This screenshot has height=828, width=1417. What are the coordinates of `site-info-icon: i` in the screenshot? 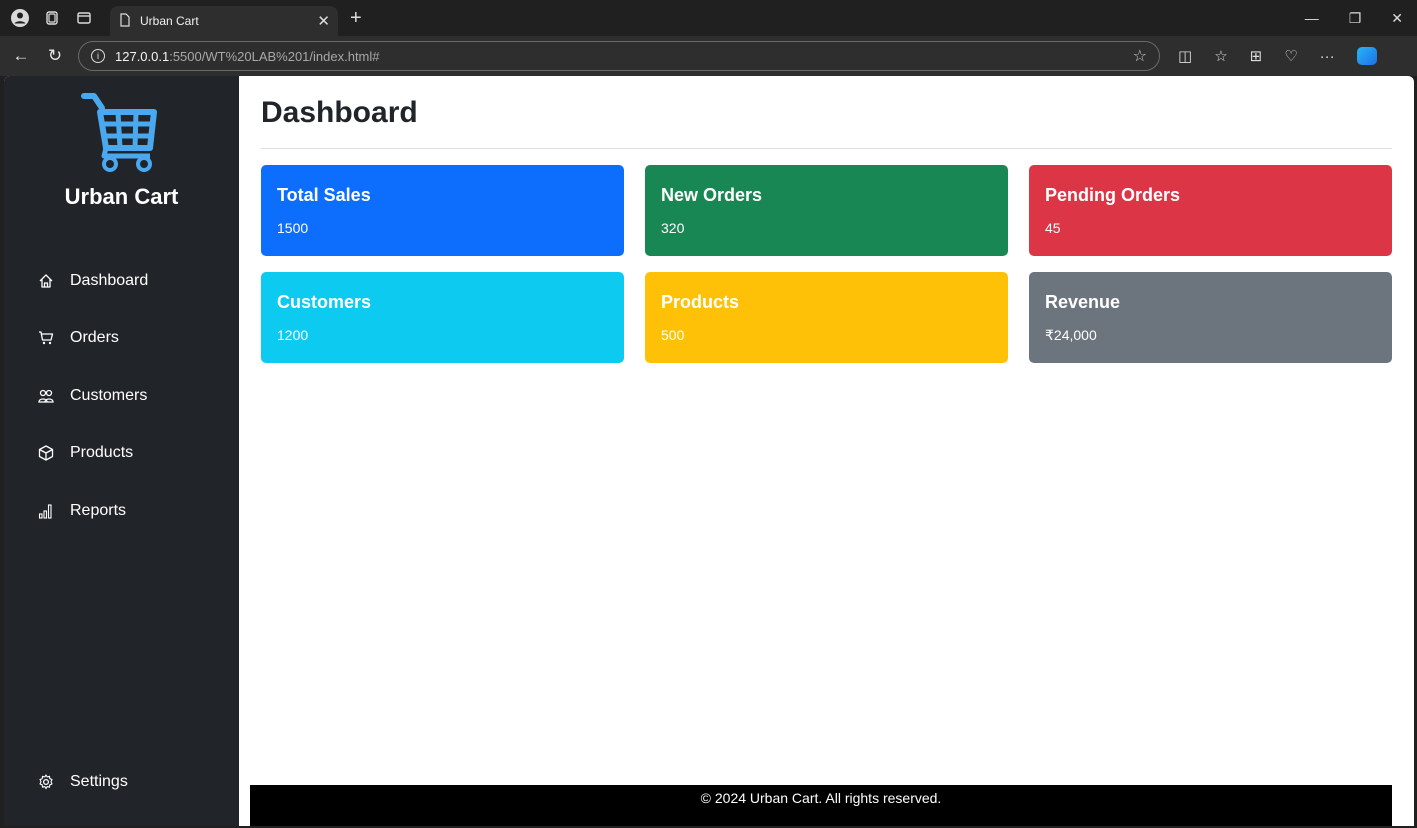 It's located at (98, 56).